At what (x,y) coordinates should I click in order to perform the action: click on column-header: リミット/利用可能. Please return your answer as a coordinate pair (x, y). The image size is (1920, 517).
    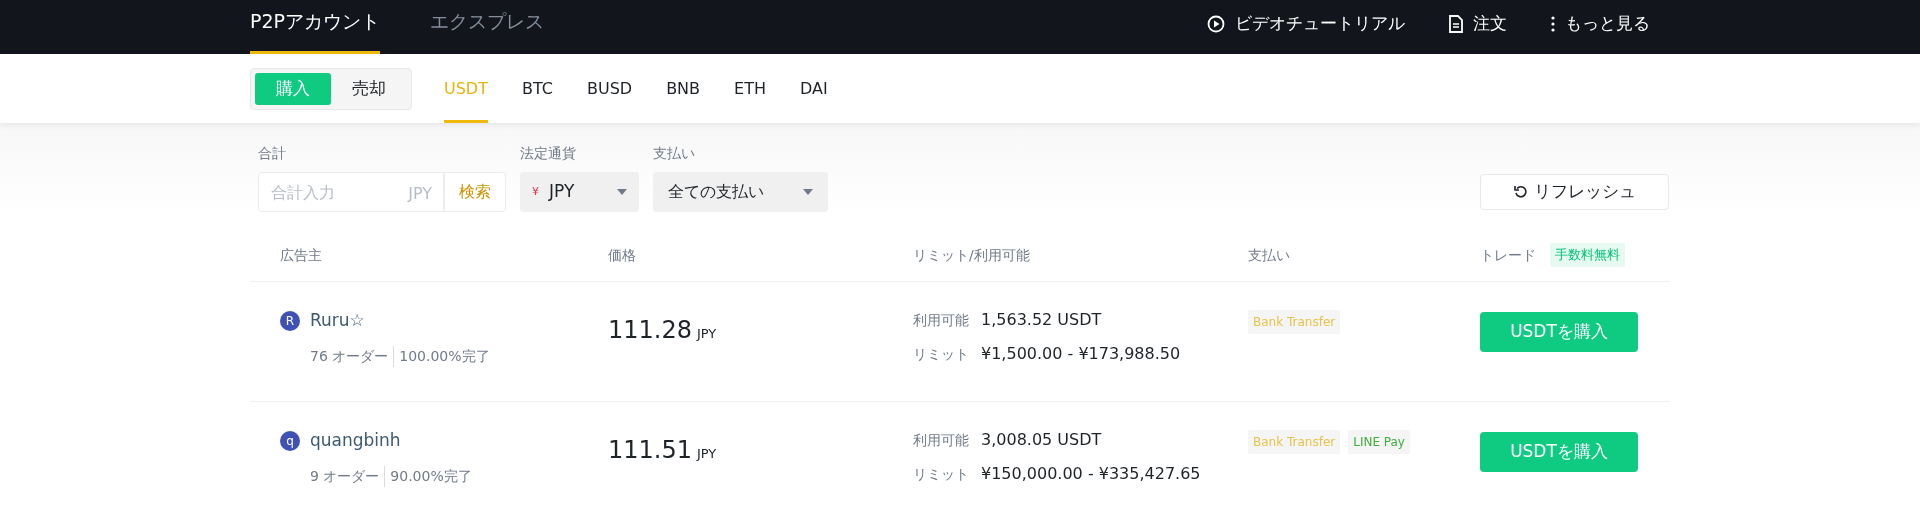
    Looking at the image, I should click on (971, 255).